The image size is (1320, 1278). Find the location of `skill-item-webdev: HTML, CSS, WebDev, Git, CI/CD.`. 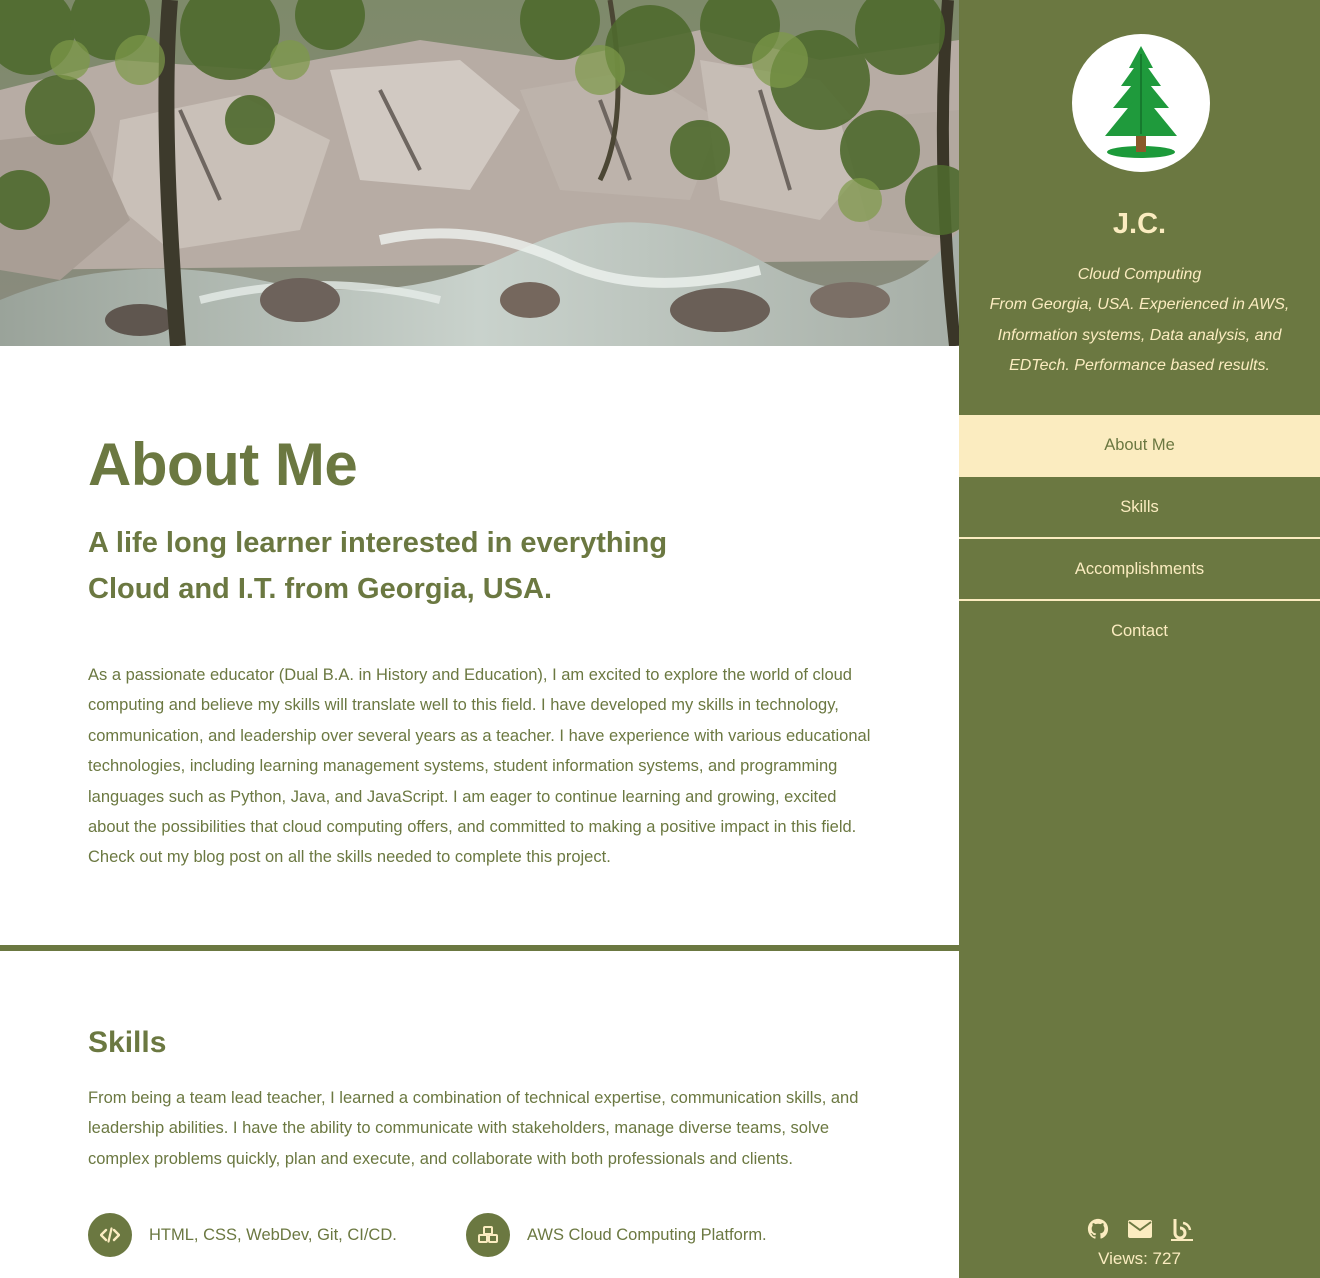

skill-item-webdev: HTML, CSS, WebDev, Git, CI/CD. is located at coordinates (242, 1235).